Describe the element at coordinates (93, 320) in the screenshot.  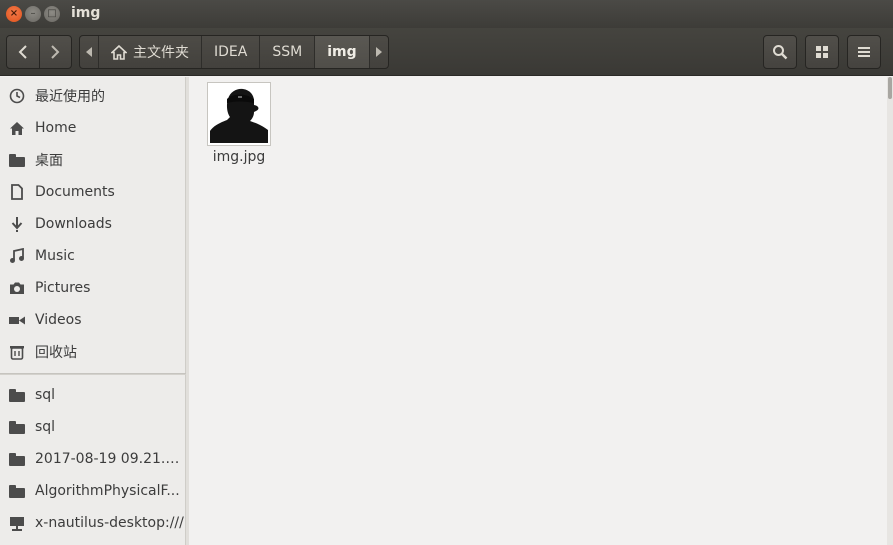
I see `sidebar-item-videos: Videos` at that location.